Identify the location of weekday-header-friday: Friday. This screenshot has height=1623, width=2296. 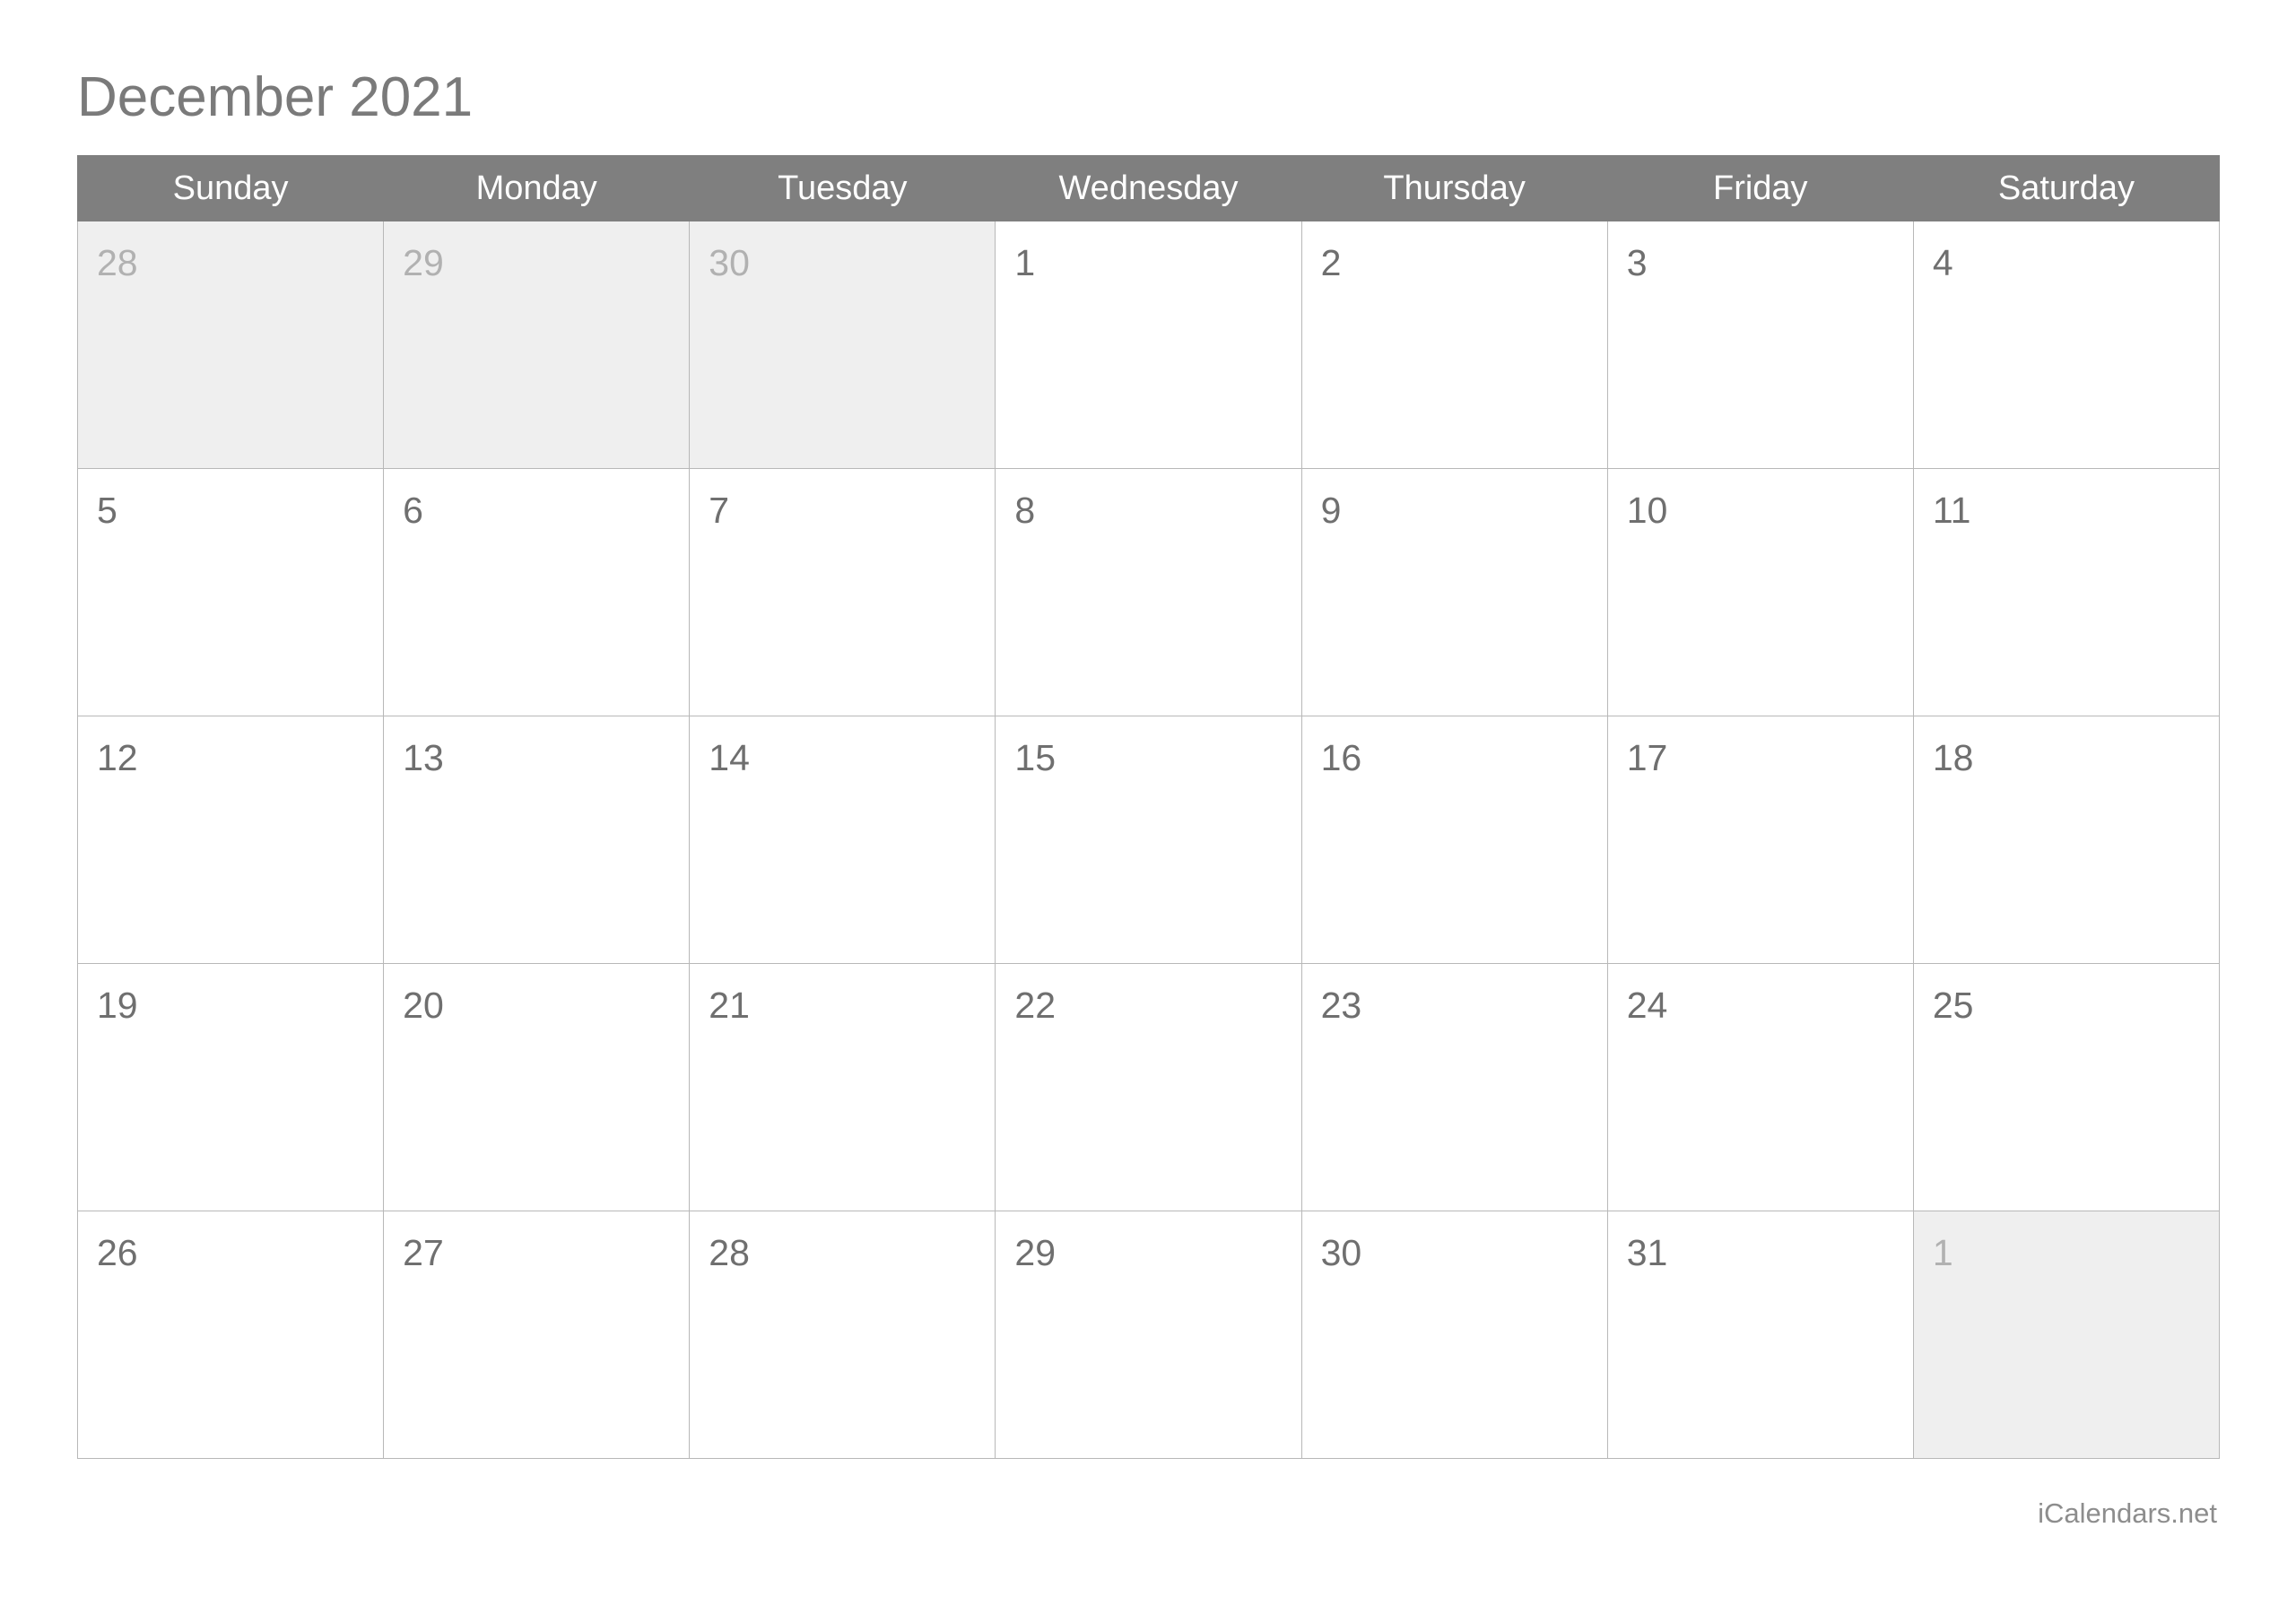
(1760, 188).